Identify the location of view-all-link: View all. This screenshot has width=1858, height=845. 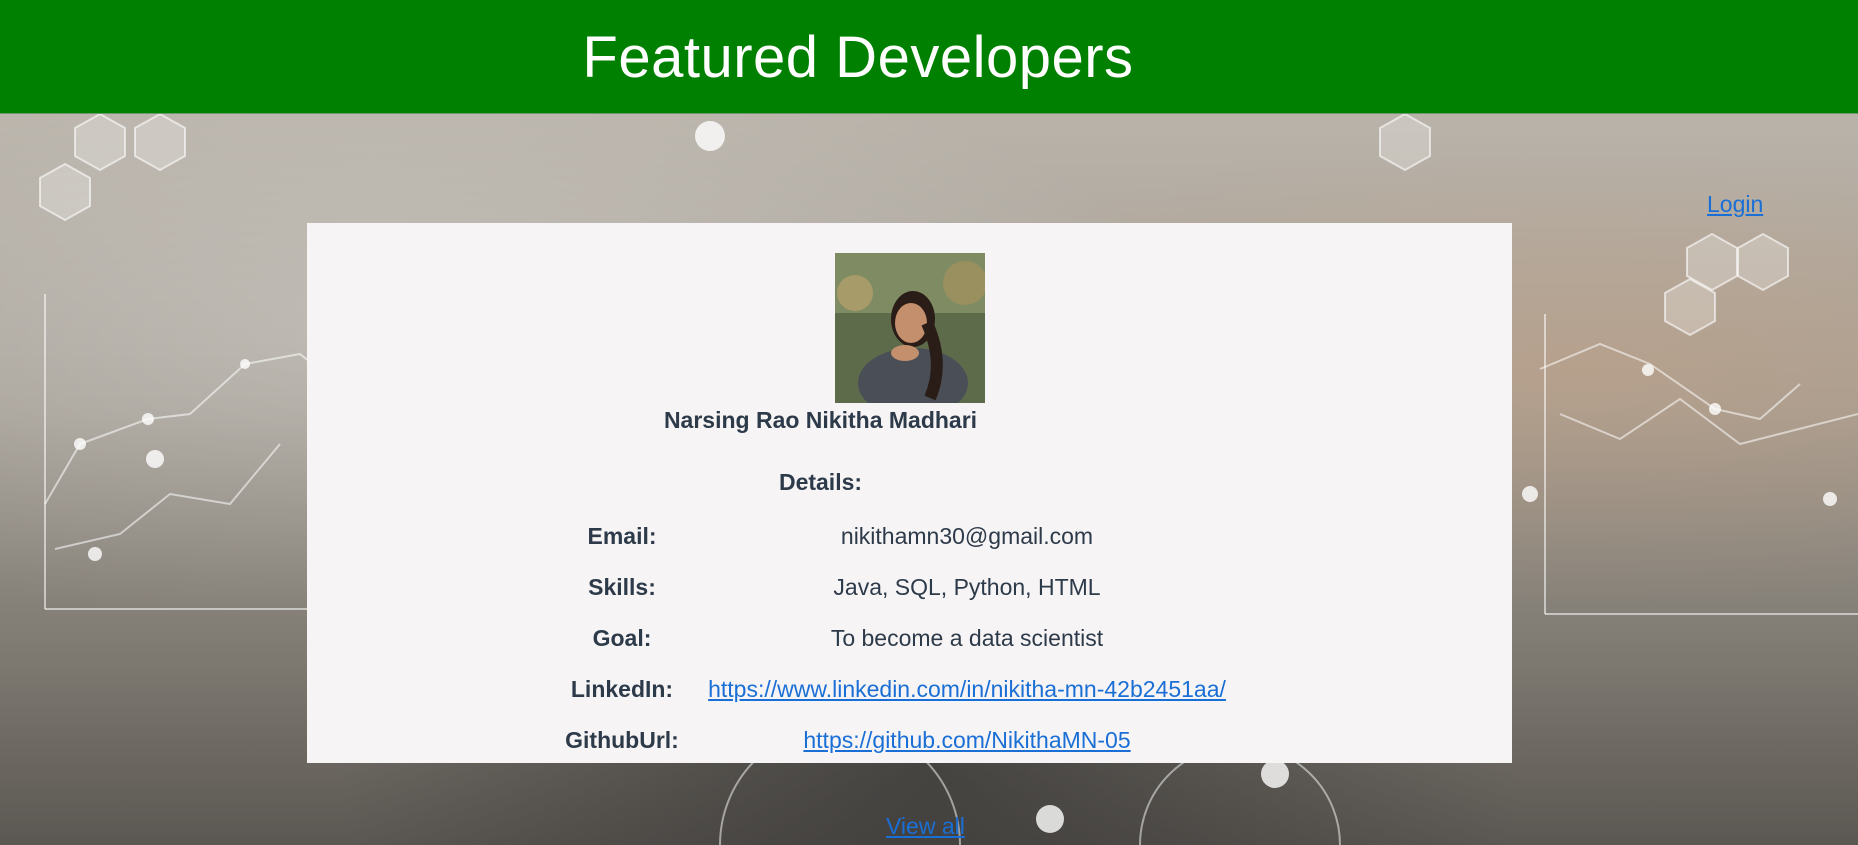
(925, 826).